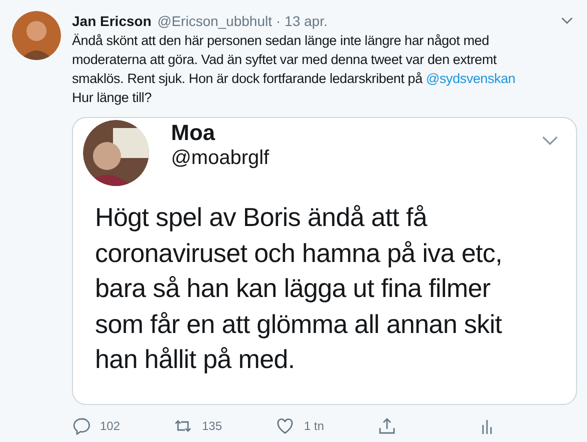 This screenshot has height=442, width=587. I want to click on share-icon, so click(387, 426).